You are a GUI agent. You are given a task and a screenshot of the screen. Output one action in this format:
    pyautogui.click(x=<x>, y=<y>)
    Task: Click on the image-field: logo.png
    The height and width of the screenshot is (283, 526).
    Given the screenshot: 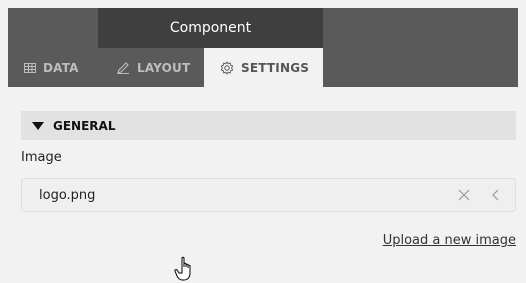 What is the action you would take?
    pyautogui.click(x=268, y=195)
    